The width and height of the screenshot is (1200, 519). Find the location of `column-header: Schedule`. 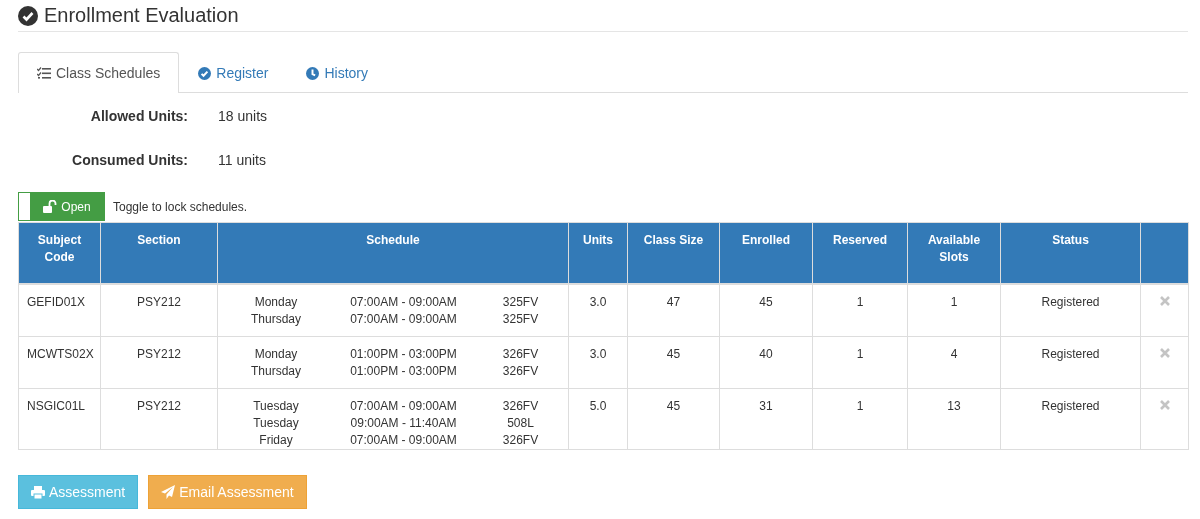

column-header: Schedule is located at coordinates (393, 253).